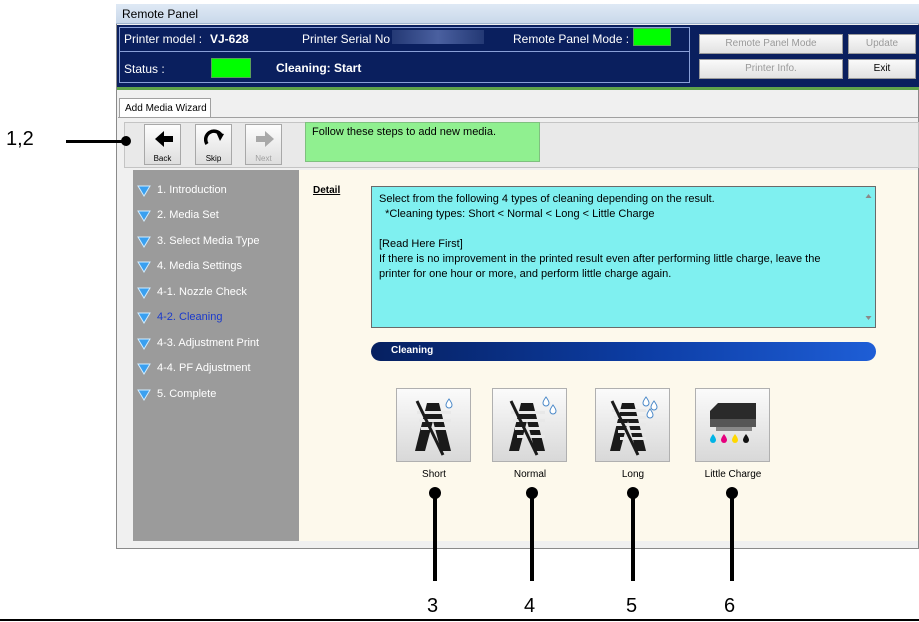 This screenshot has height=622, width=919. What do you see at coordinates (771, 69) in the screenshot?
I see `printer-info-button: Printer Info.` at bounding box center [771, 69].